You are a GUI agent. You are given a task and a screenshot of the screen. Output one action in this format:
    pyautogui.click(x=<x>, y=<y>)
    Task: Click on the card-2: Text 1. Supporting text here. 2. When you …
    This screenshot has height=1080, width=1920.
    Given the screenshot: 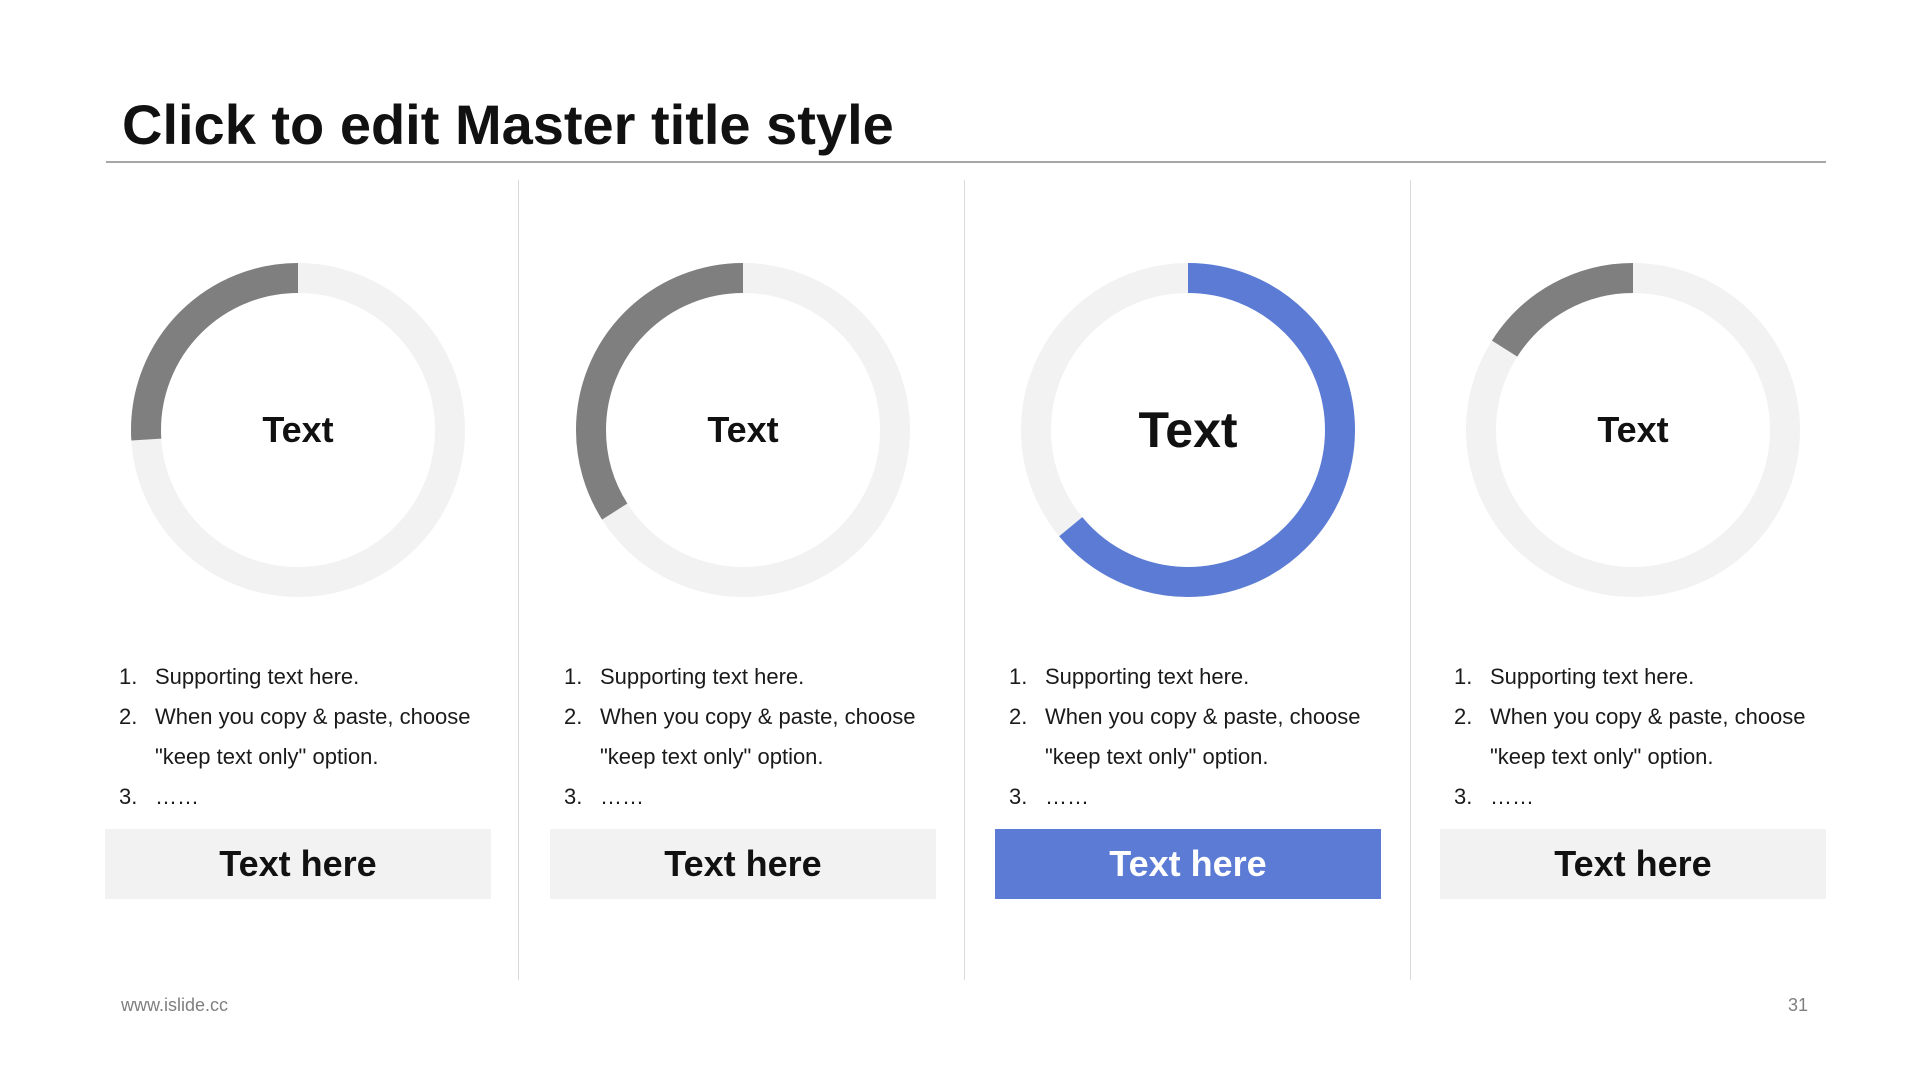 What is the action you would take?
    pyautogui.click(x=743, y=580)
    